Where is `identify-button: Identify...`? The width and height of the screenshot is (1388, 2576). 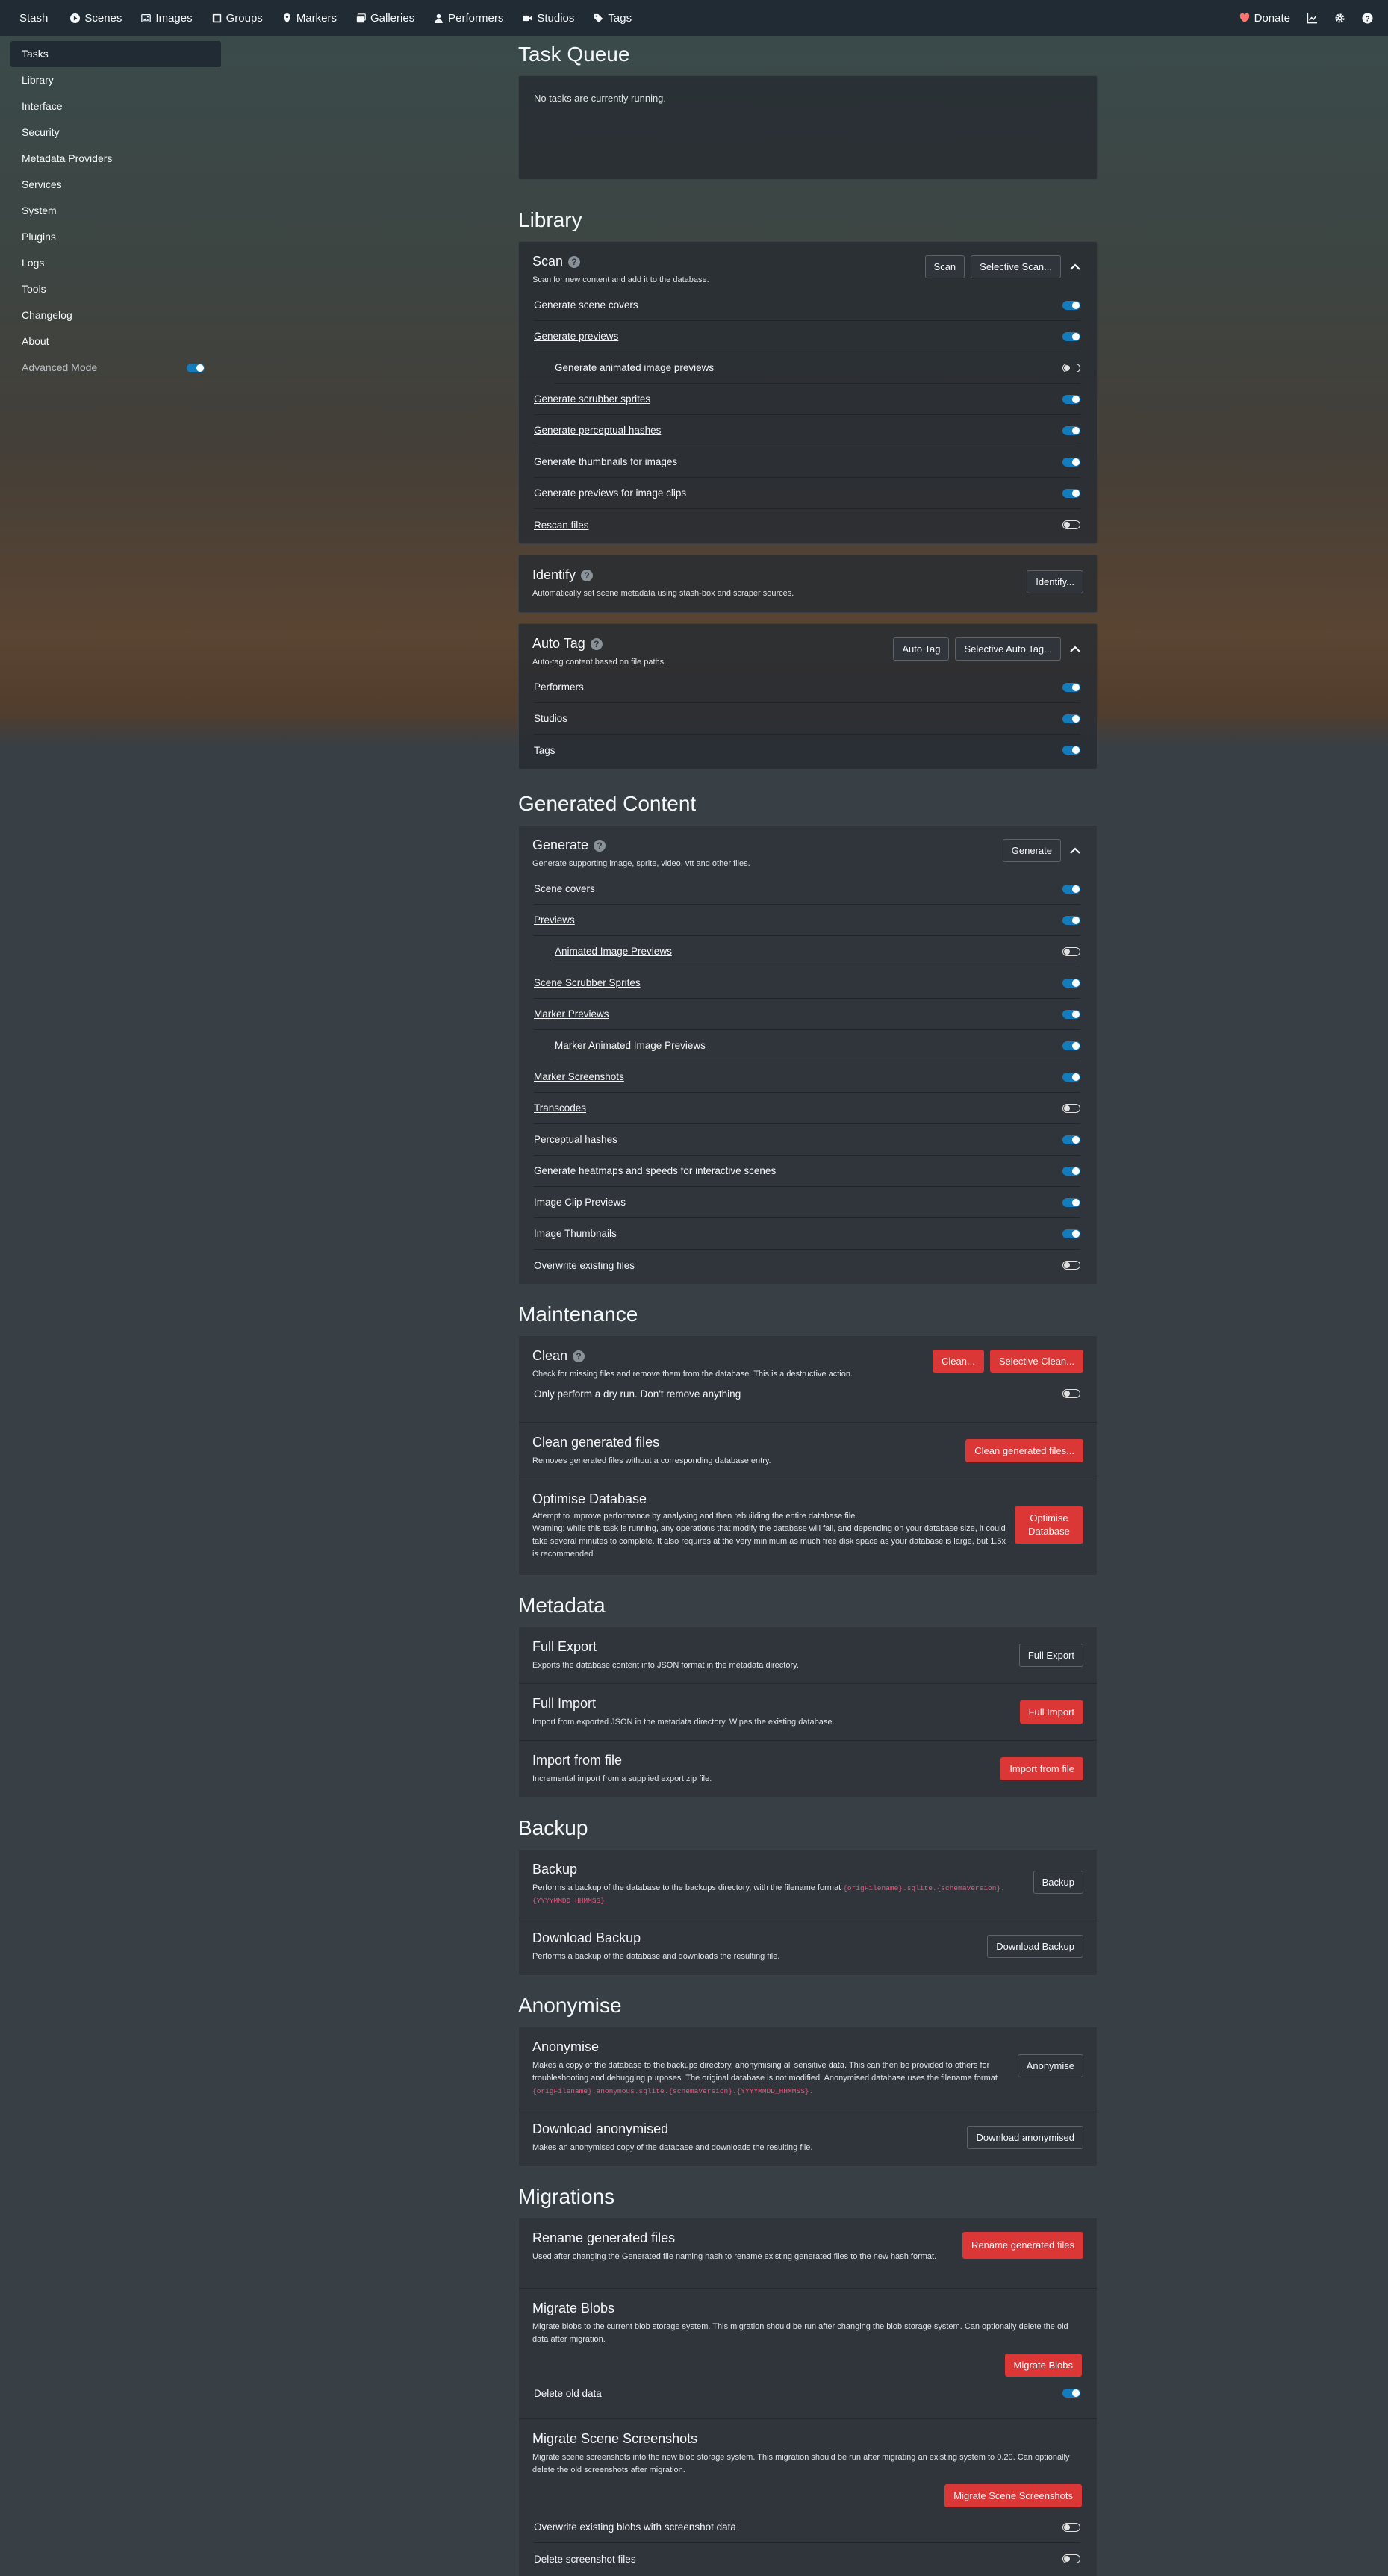
identify-button: Identify... is located at coordinates (1055, 581).